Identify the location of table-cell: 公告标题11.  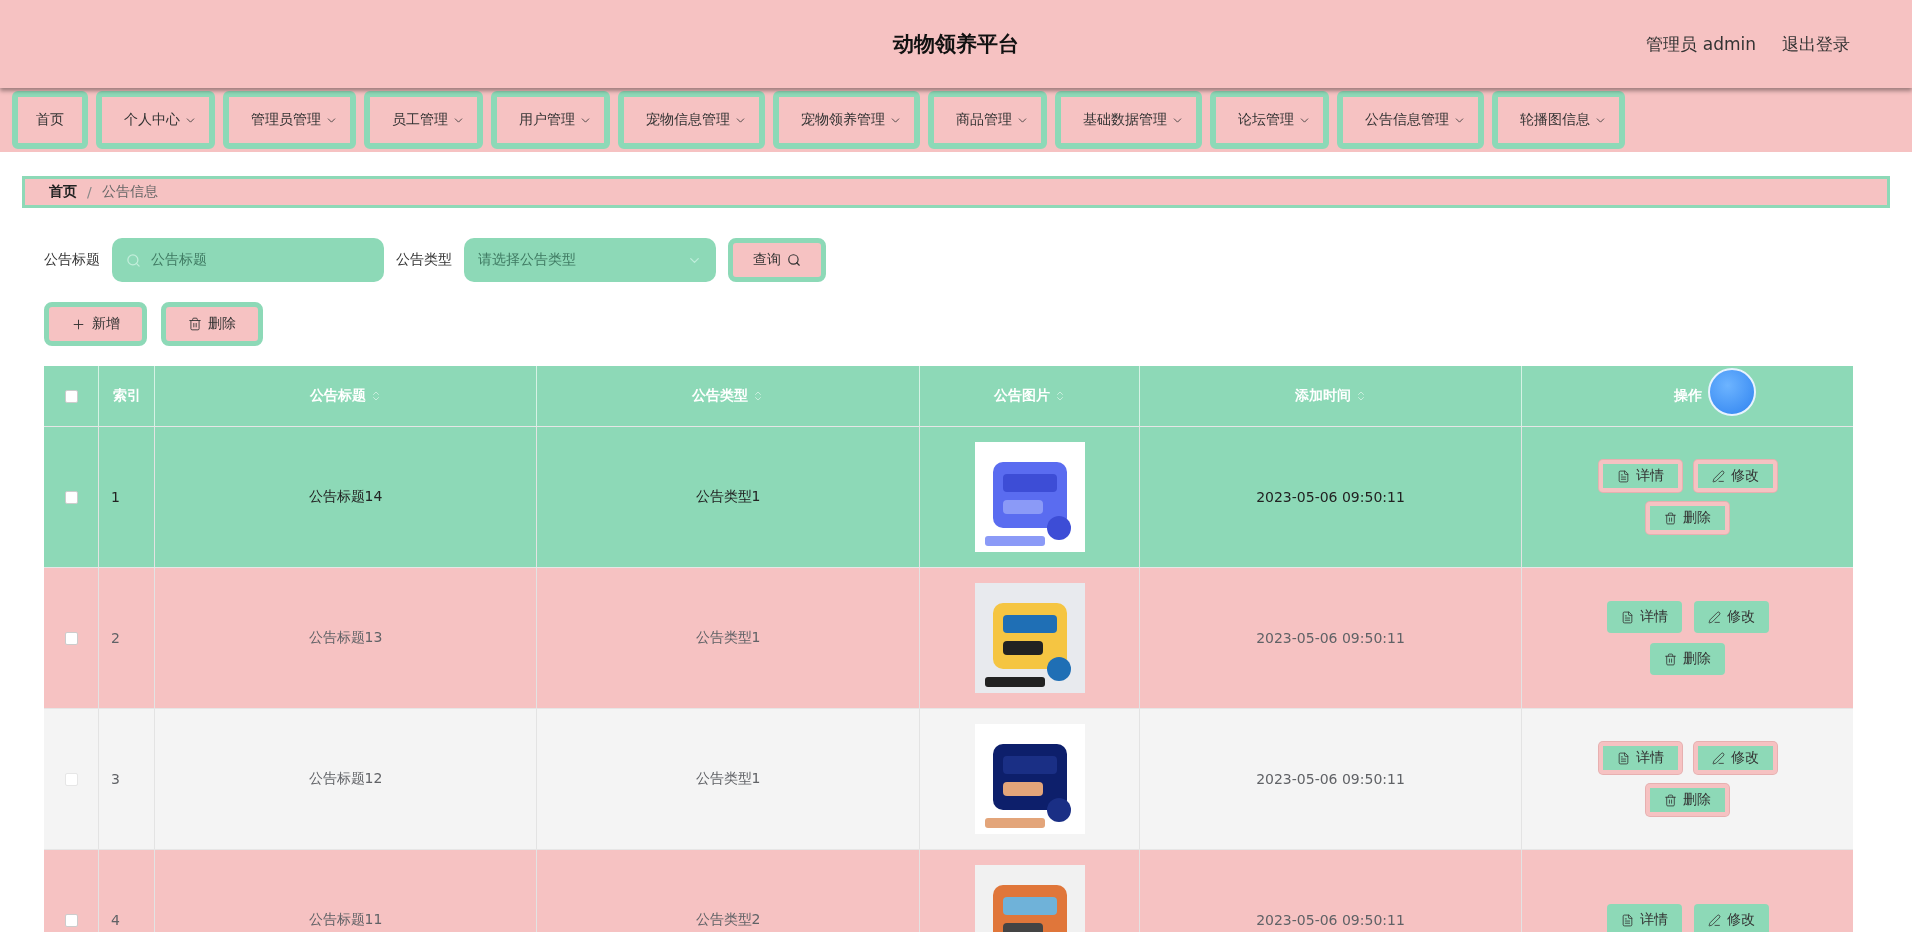
(346, 891).